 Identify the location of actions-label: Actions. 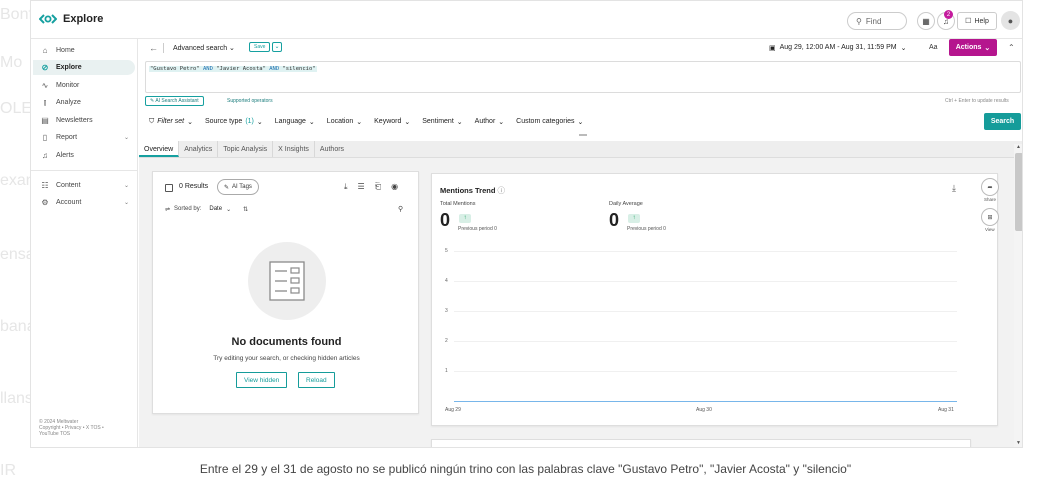
(968, 47).